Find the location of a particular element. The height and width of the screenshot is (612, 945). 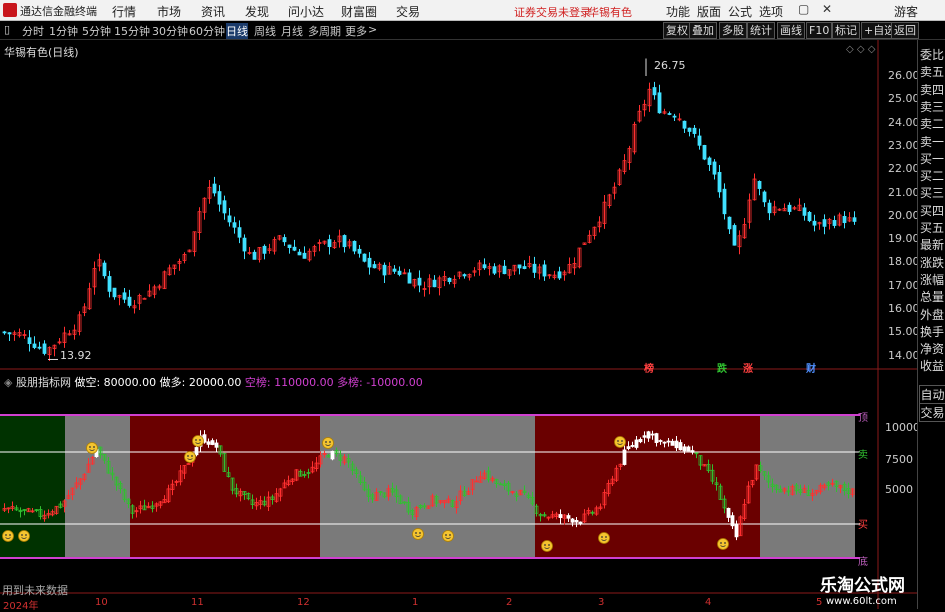

quote-field-item: 最新 is located at coordinates (932, 244).